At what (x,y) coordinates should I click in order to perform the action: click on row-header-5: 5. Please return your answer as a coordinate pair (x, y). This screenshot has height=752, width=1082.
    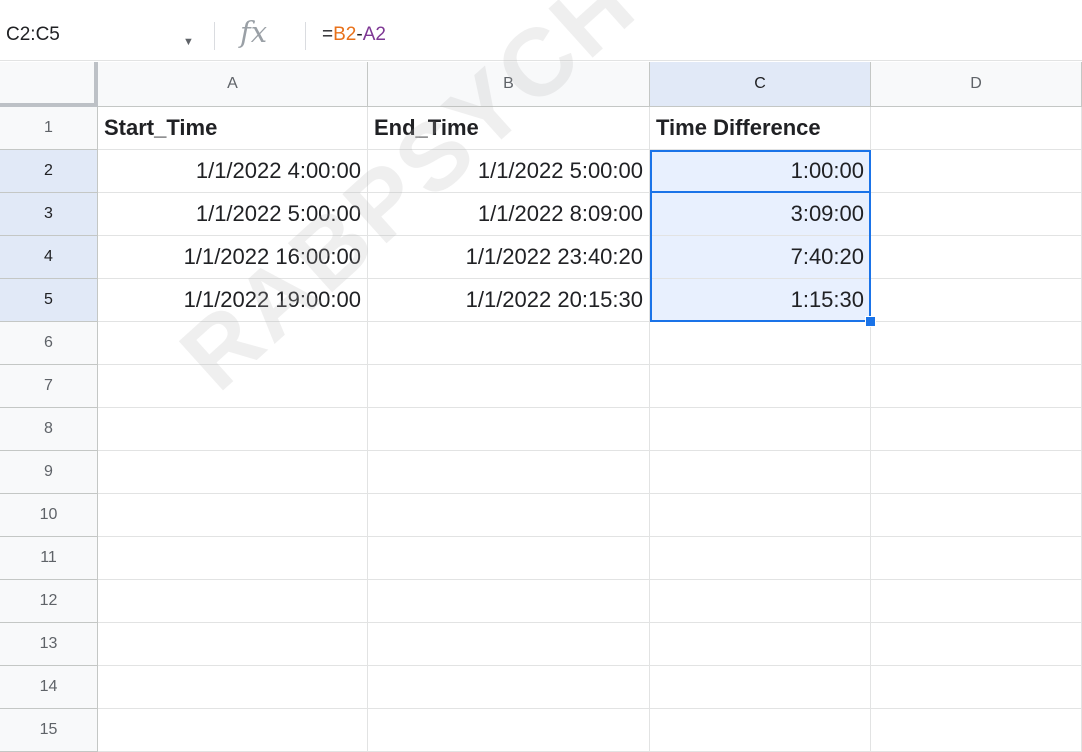
    Looking at the image, I should click on (49, 300).